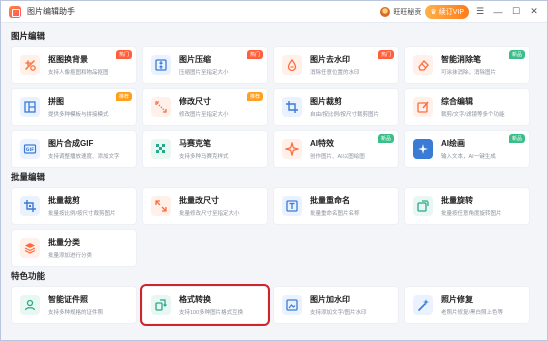 The image size is (548, 341). What do you see at coordinates (78, 115) in the screenshot?
I see `tool-description: 提供多种模板与拼接模式` at bounding box center [78, 115].